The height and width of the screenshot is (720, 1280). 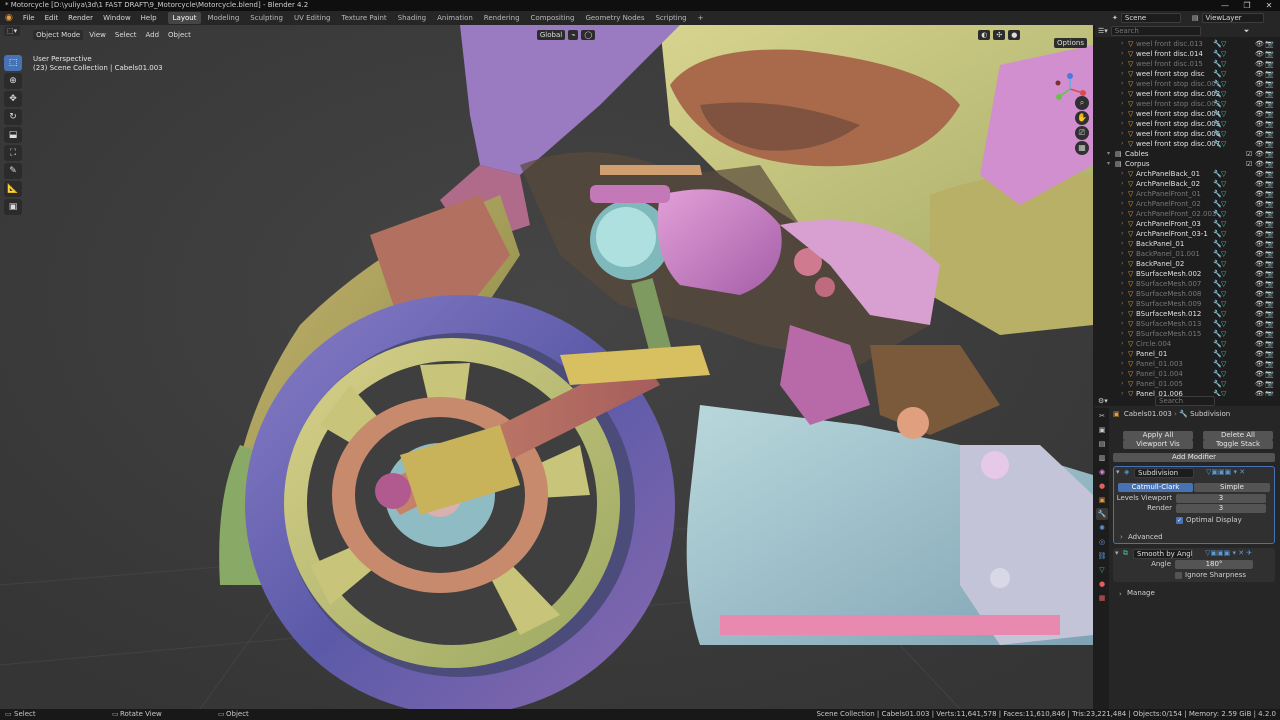 What do you see at coordinates (1102, 542) in the screenshot?
I see `physics-tab-icon: ◎` at bounding box center [1102, 542].